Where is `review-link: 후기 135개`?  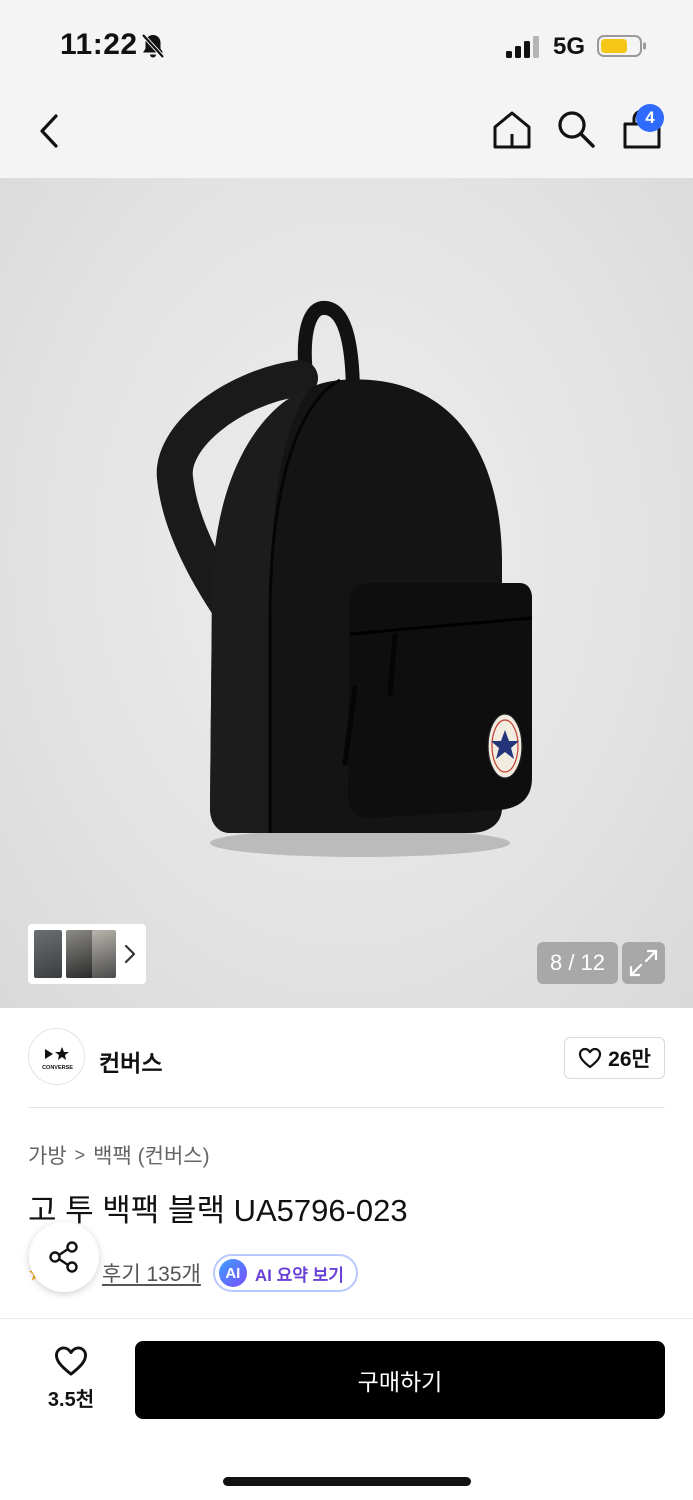
review-link: 후기 135개 is located at coordinates (151, 1273).